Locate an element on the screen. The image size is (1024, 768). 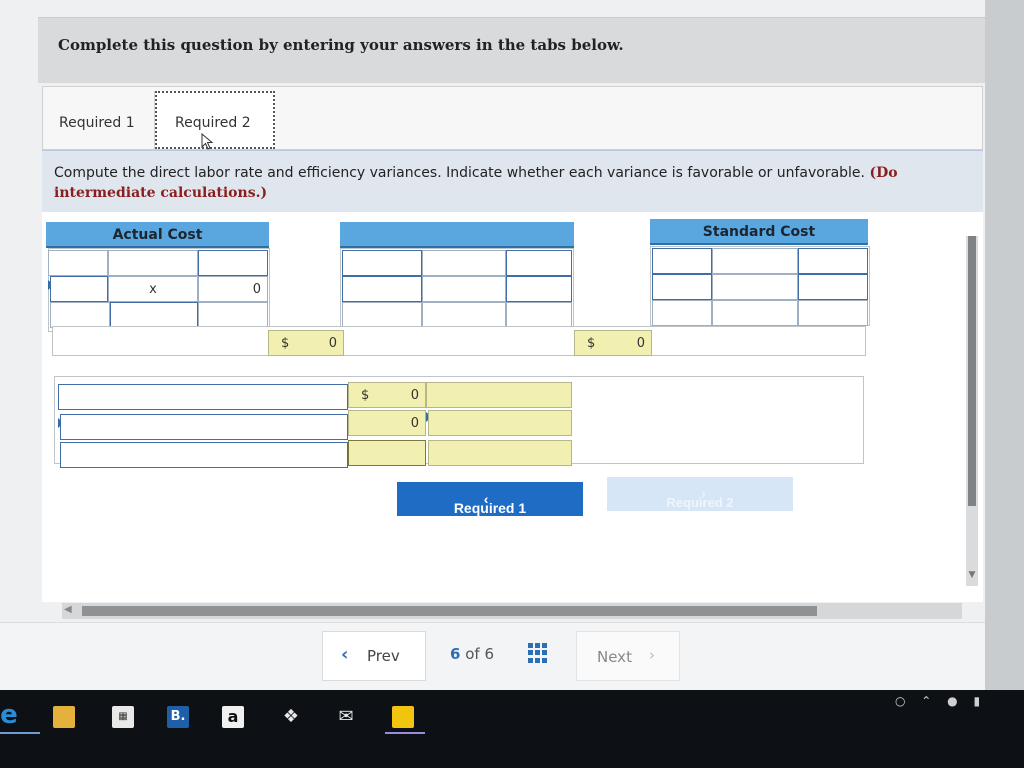
system-tray: ○ ⌃ ● ▮ is located at coordinates (940, 701).